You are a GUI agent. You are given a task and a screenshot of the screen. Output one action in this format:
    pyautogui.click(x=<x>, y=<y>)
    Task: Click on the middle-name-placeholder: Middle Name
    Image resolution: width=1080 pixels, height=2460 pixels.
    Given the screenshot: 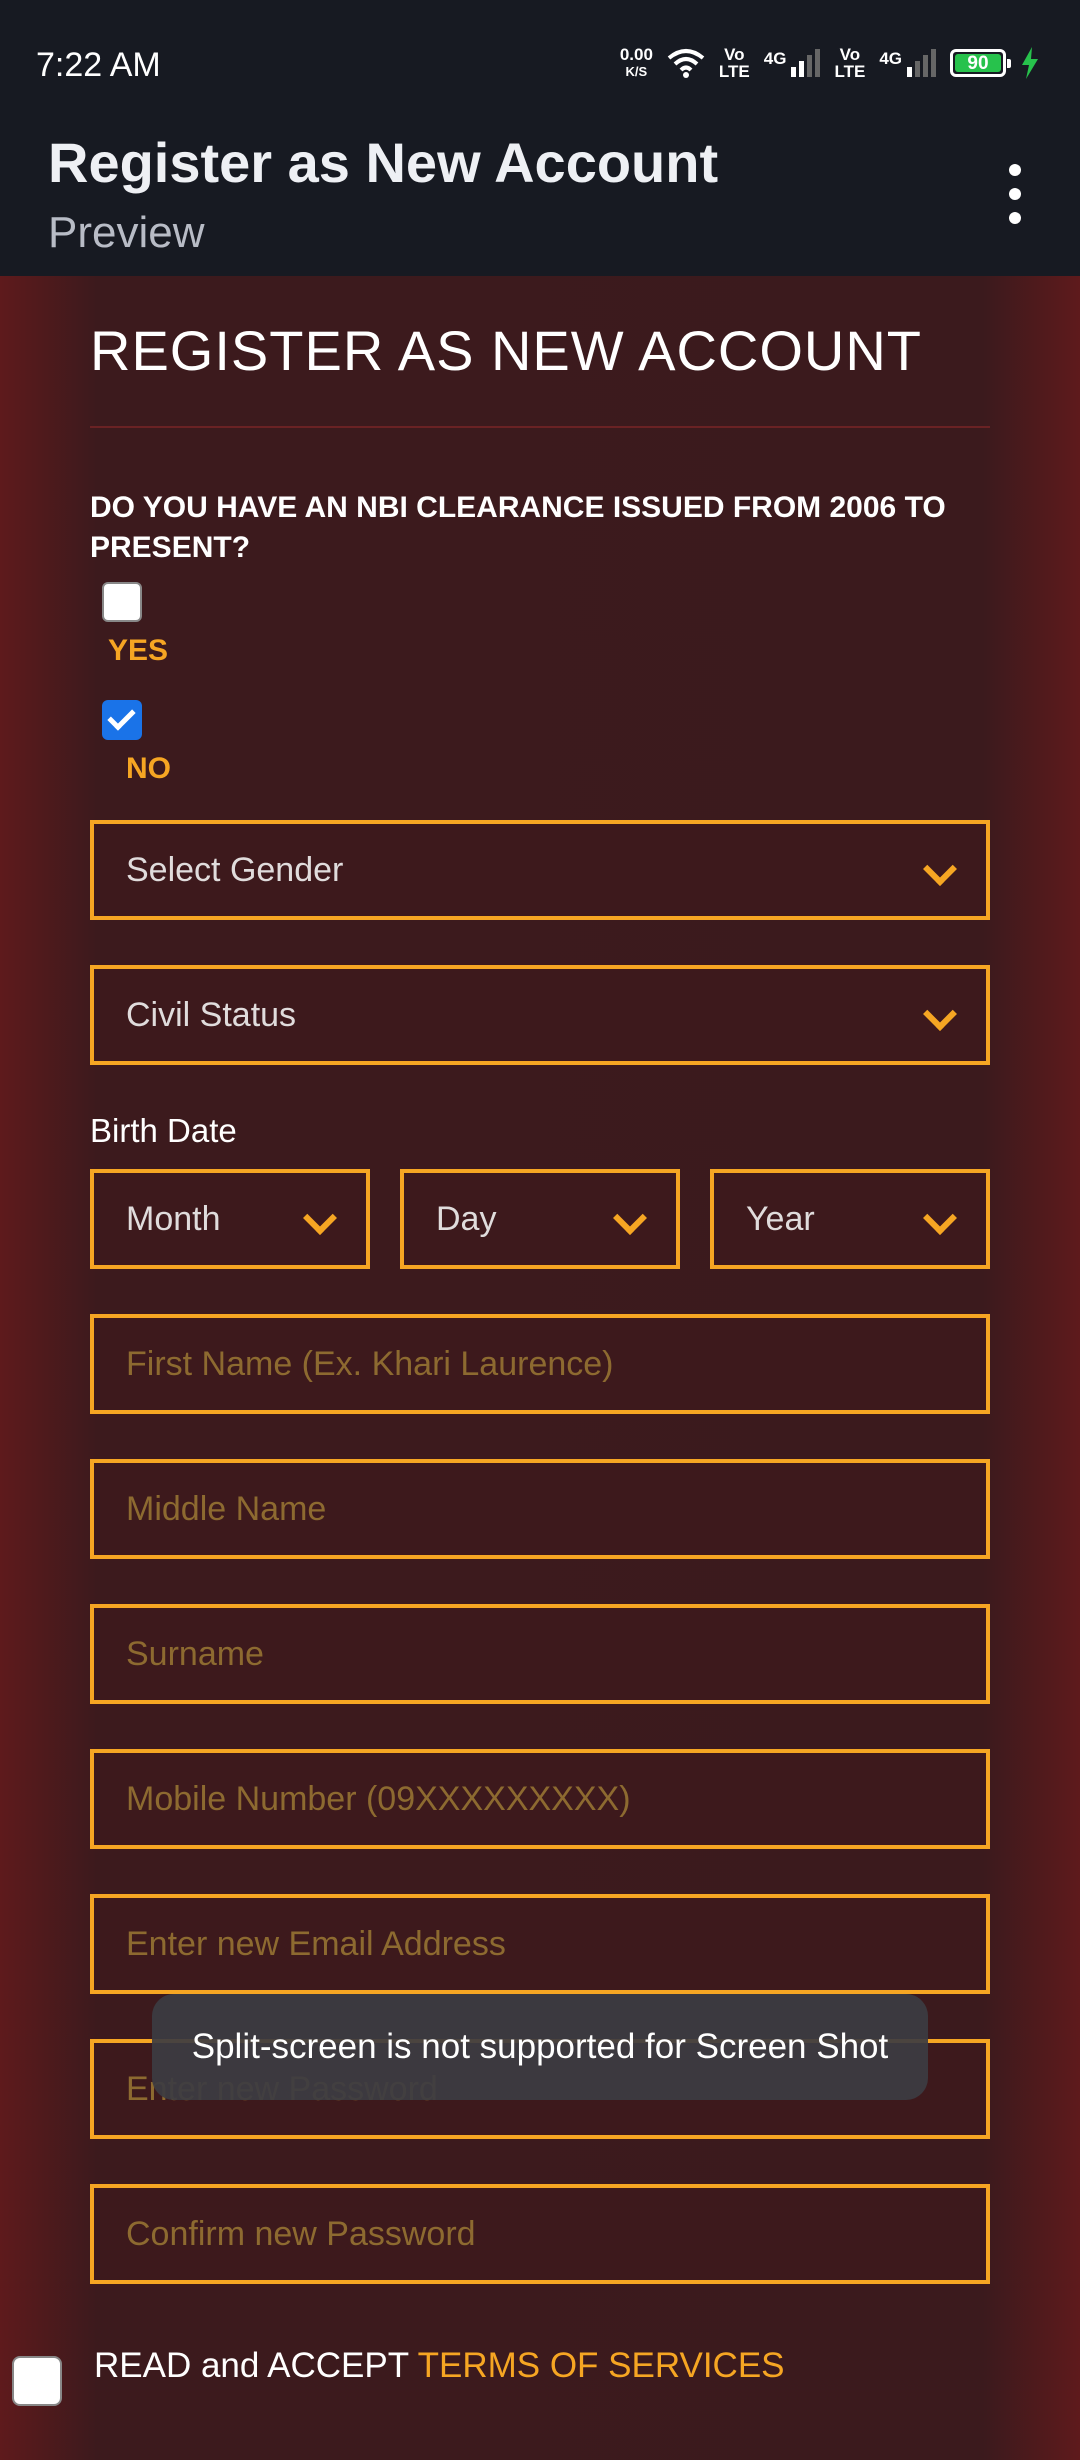 What is the action you would take?
    pyautogui.click(x=226, y=1508)
    